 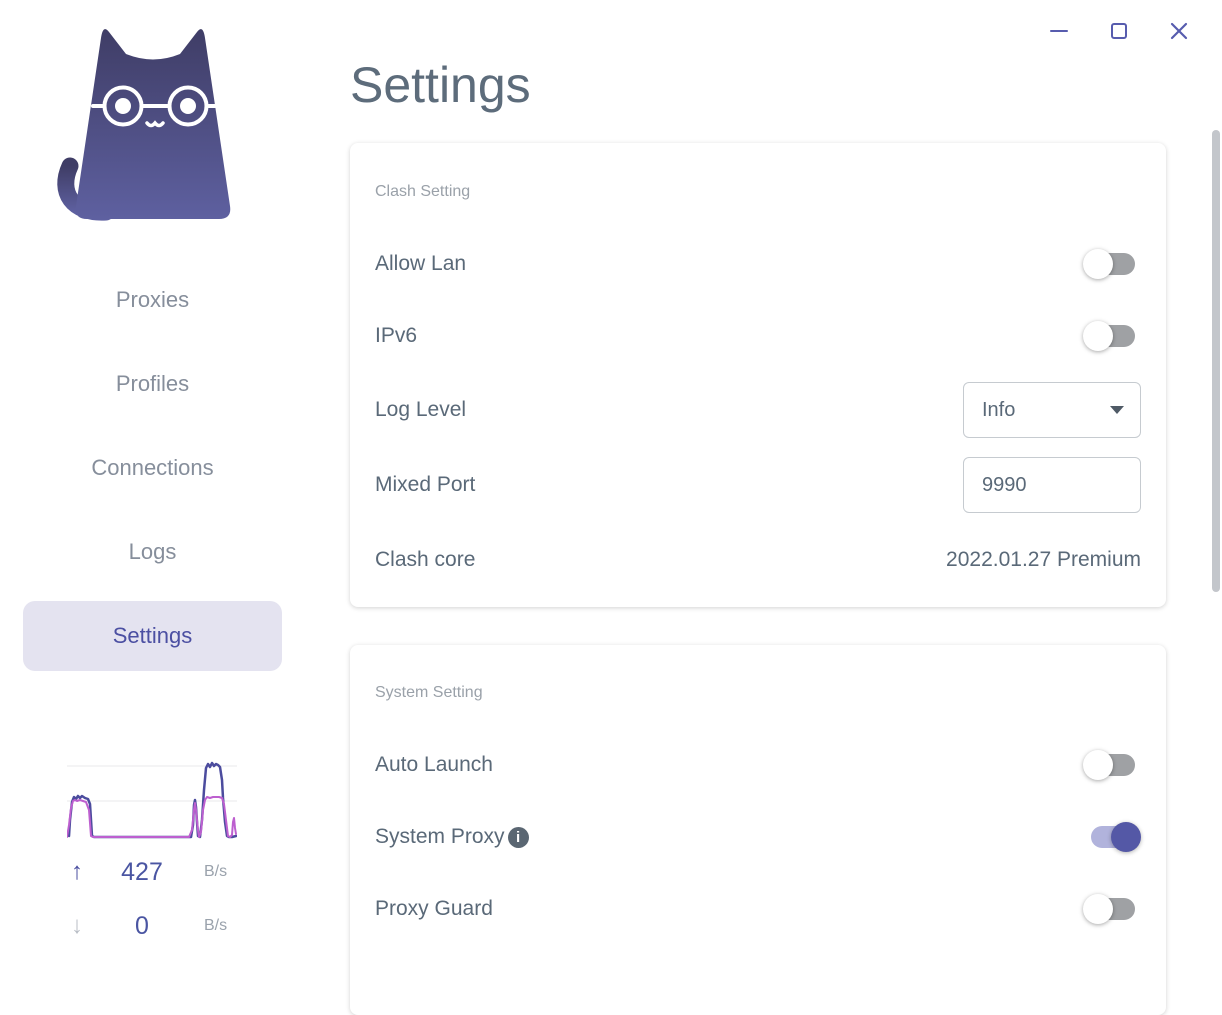 What do you see at coordinates (216, 925) in the screenshot?
I see `download-unit: B/s` at bounding box center [216, 925].